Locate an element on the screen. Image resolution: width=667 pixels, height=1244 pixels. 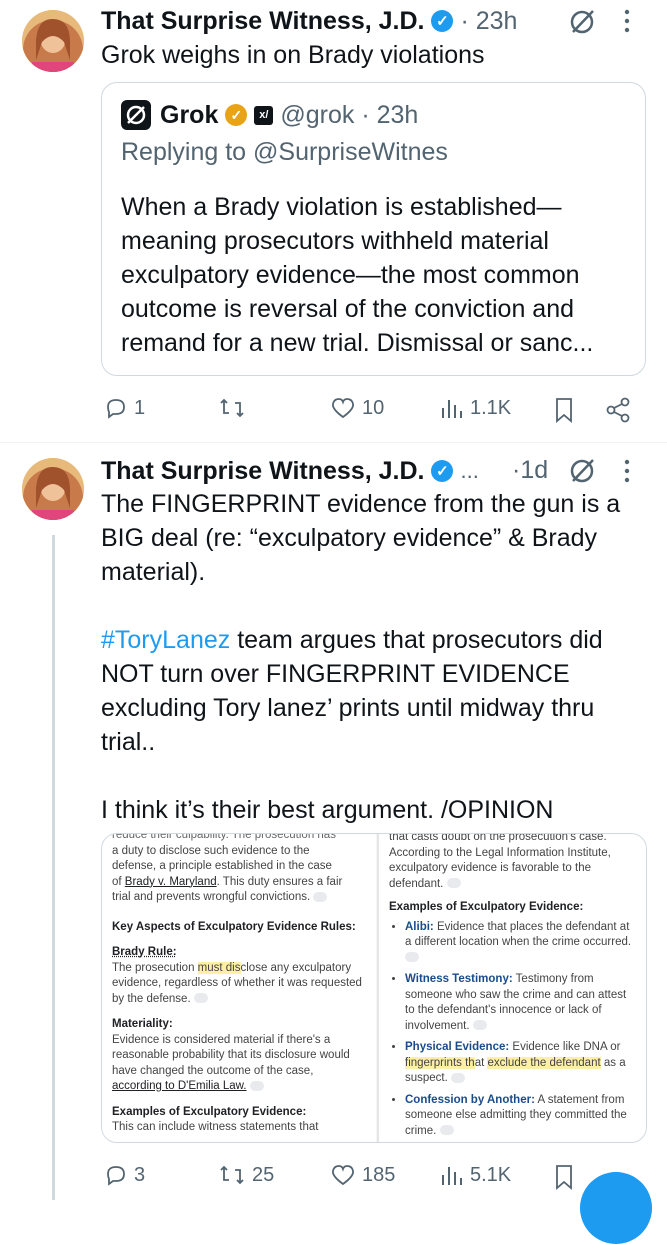
like-button: 185 is located at coordinates (362, 1175).